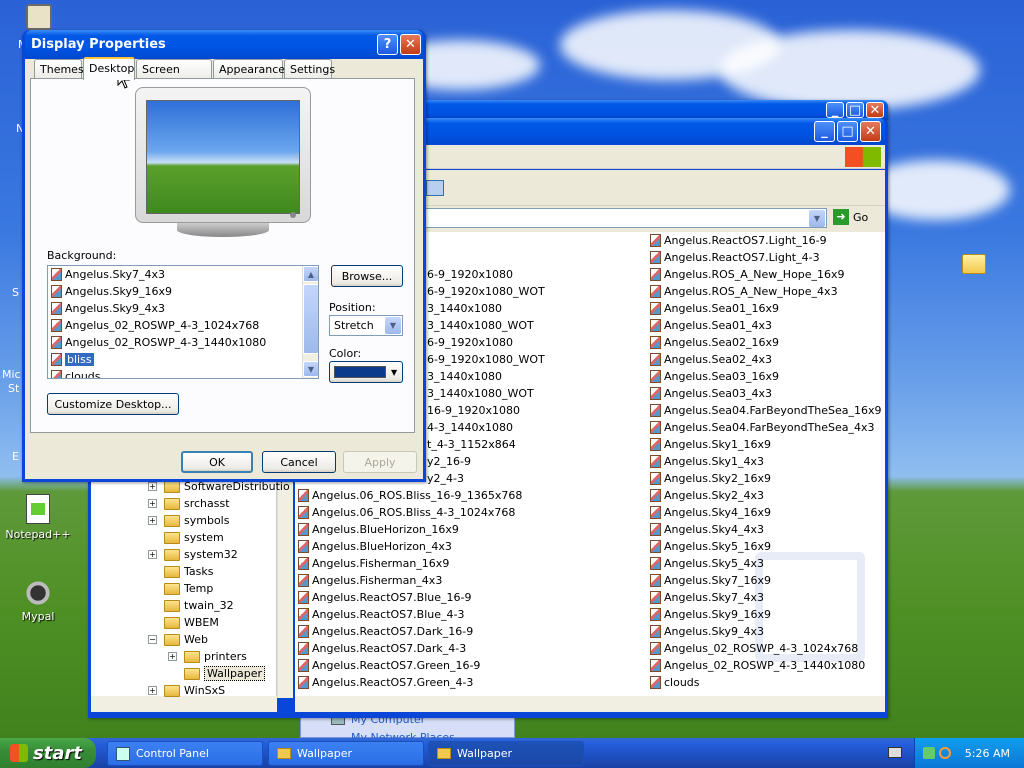  What do you see at coordinates (895, 752) in the screenshot?
I see `keyboard-icon` at bounding box center [895, 752].